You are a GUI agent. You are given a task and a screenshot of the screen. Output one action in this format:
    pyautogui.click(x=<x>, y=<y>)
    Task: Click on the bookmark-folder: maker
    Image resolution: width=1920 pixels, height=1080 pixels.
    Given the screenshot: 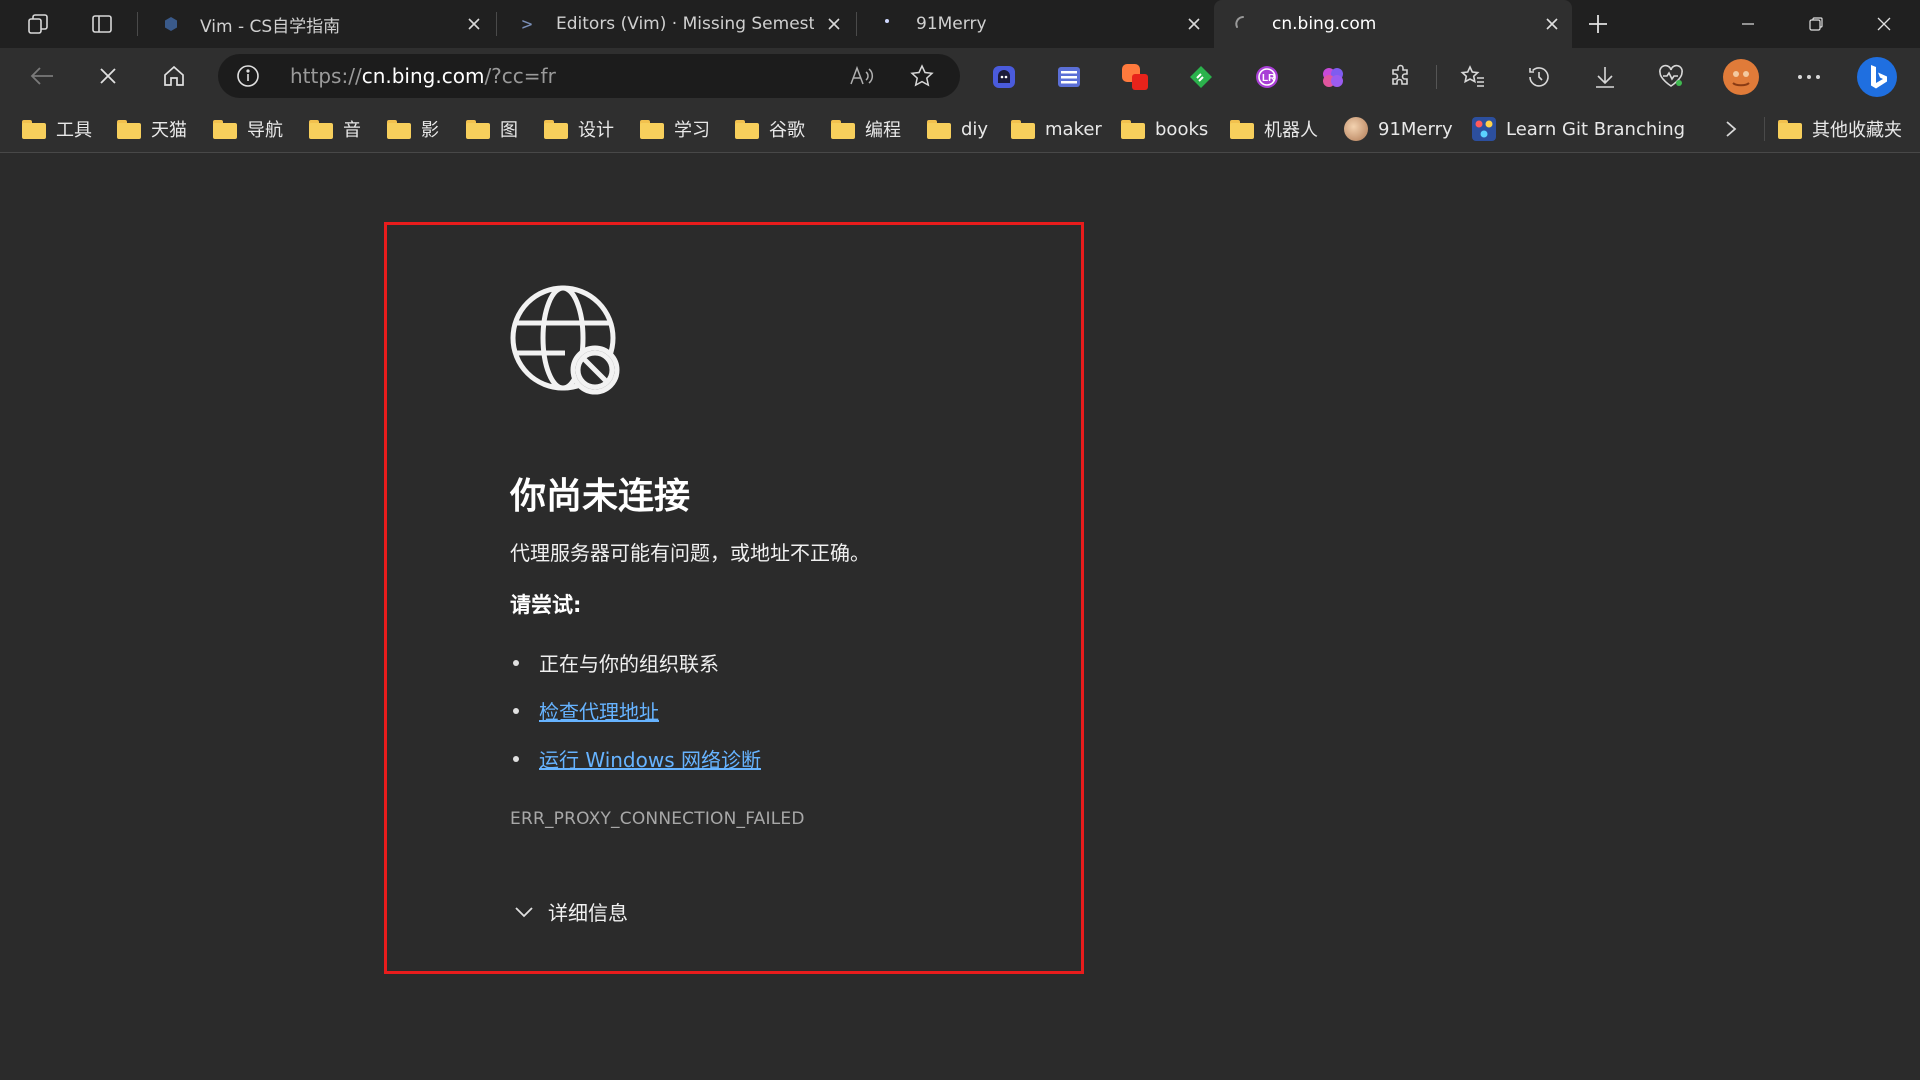 What is the action you would take?
    pyautogui.click(x=1056, y=129)
    